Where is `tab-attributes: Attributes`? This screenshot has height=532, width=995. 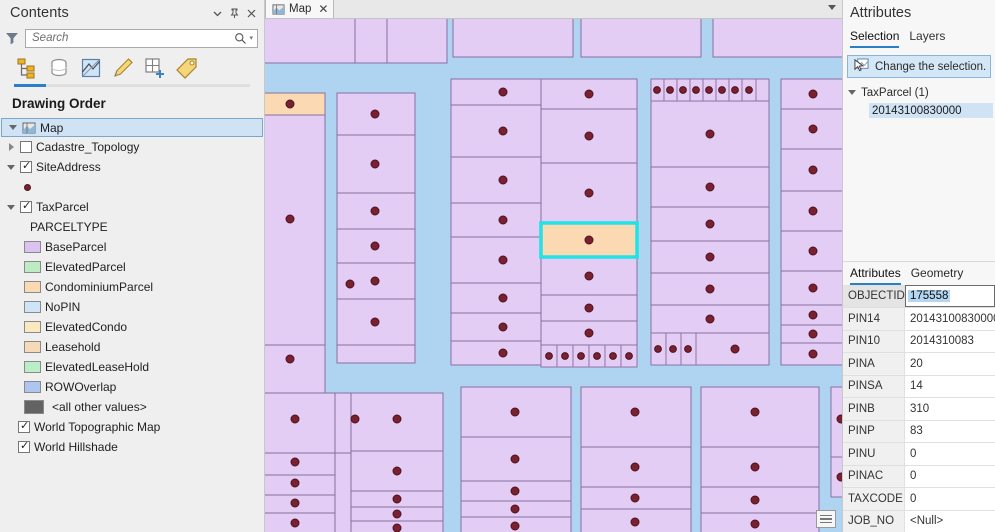
tab-attributes: Attributes is located at coordinates (875, 275).